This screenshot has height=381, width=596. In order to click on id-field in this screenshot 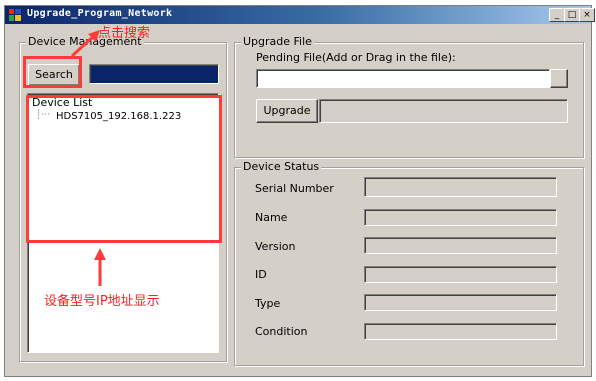, I will do `click(460, 274)`.